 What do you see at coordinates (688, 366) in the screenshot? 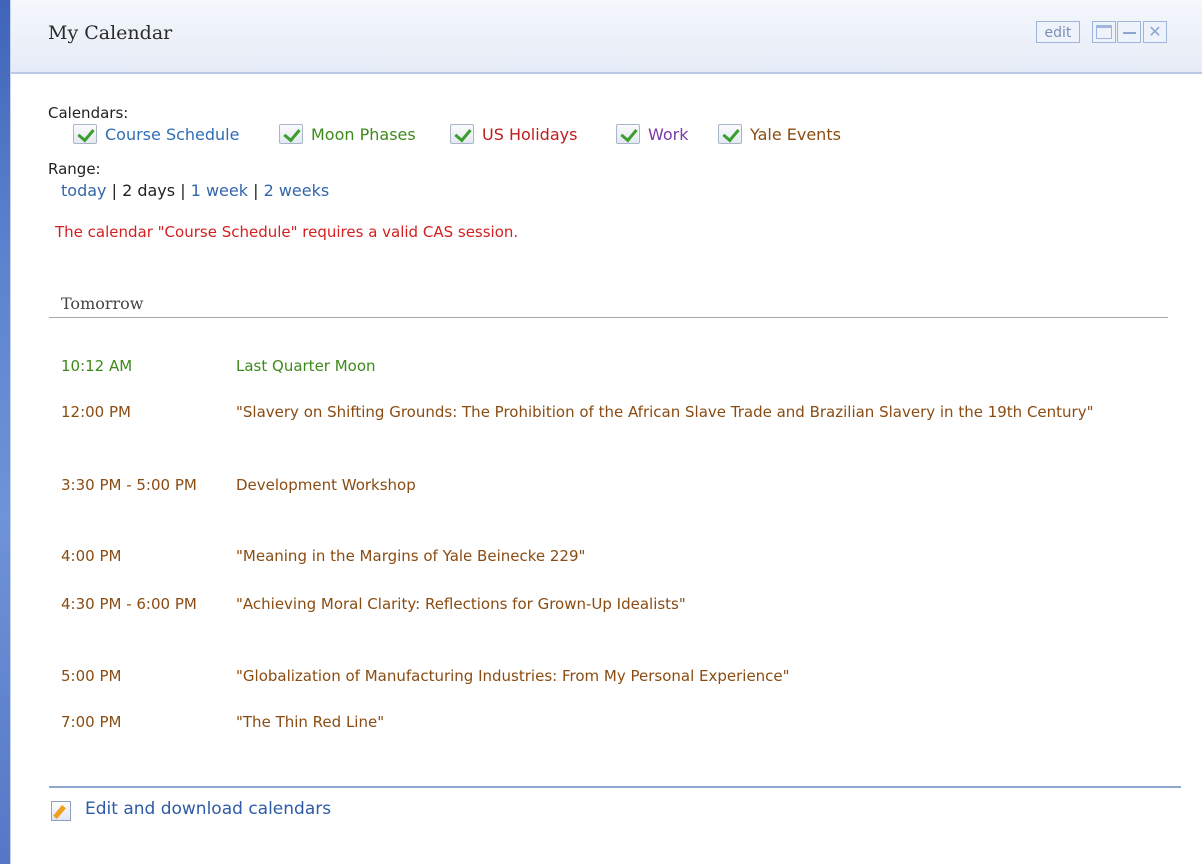
I see `event-title: Last Quarter Moon` at bounding box center [688, 366].